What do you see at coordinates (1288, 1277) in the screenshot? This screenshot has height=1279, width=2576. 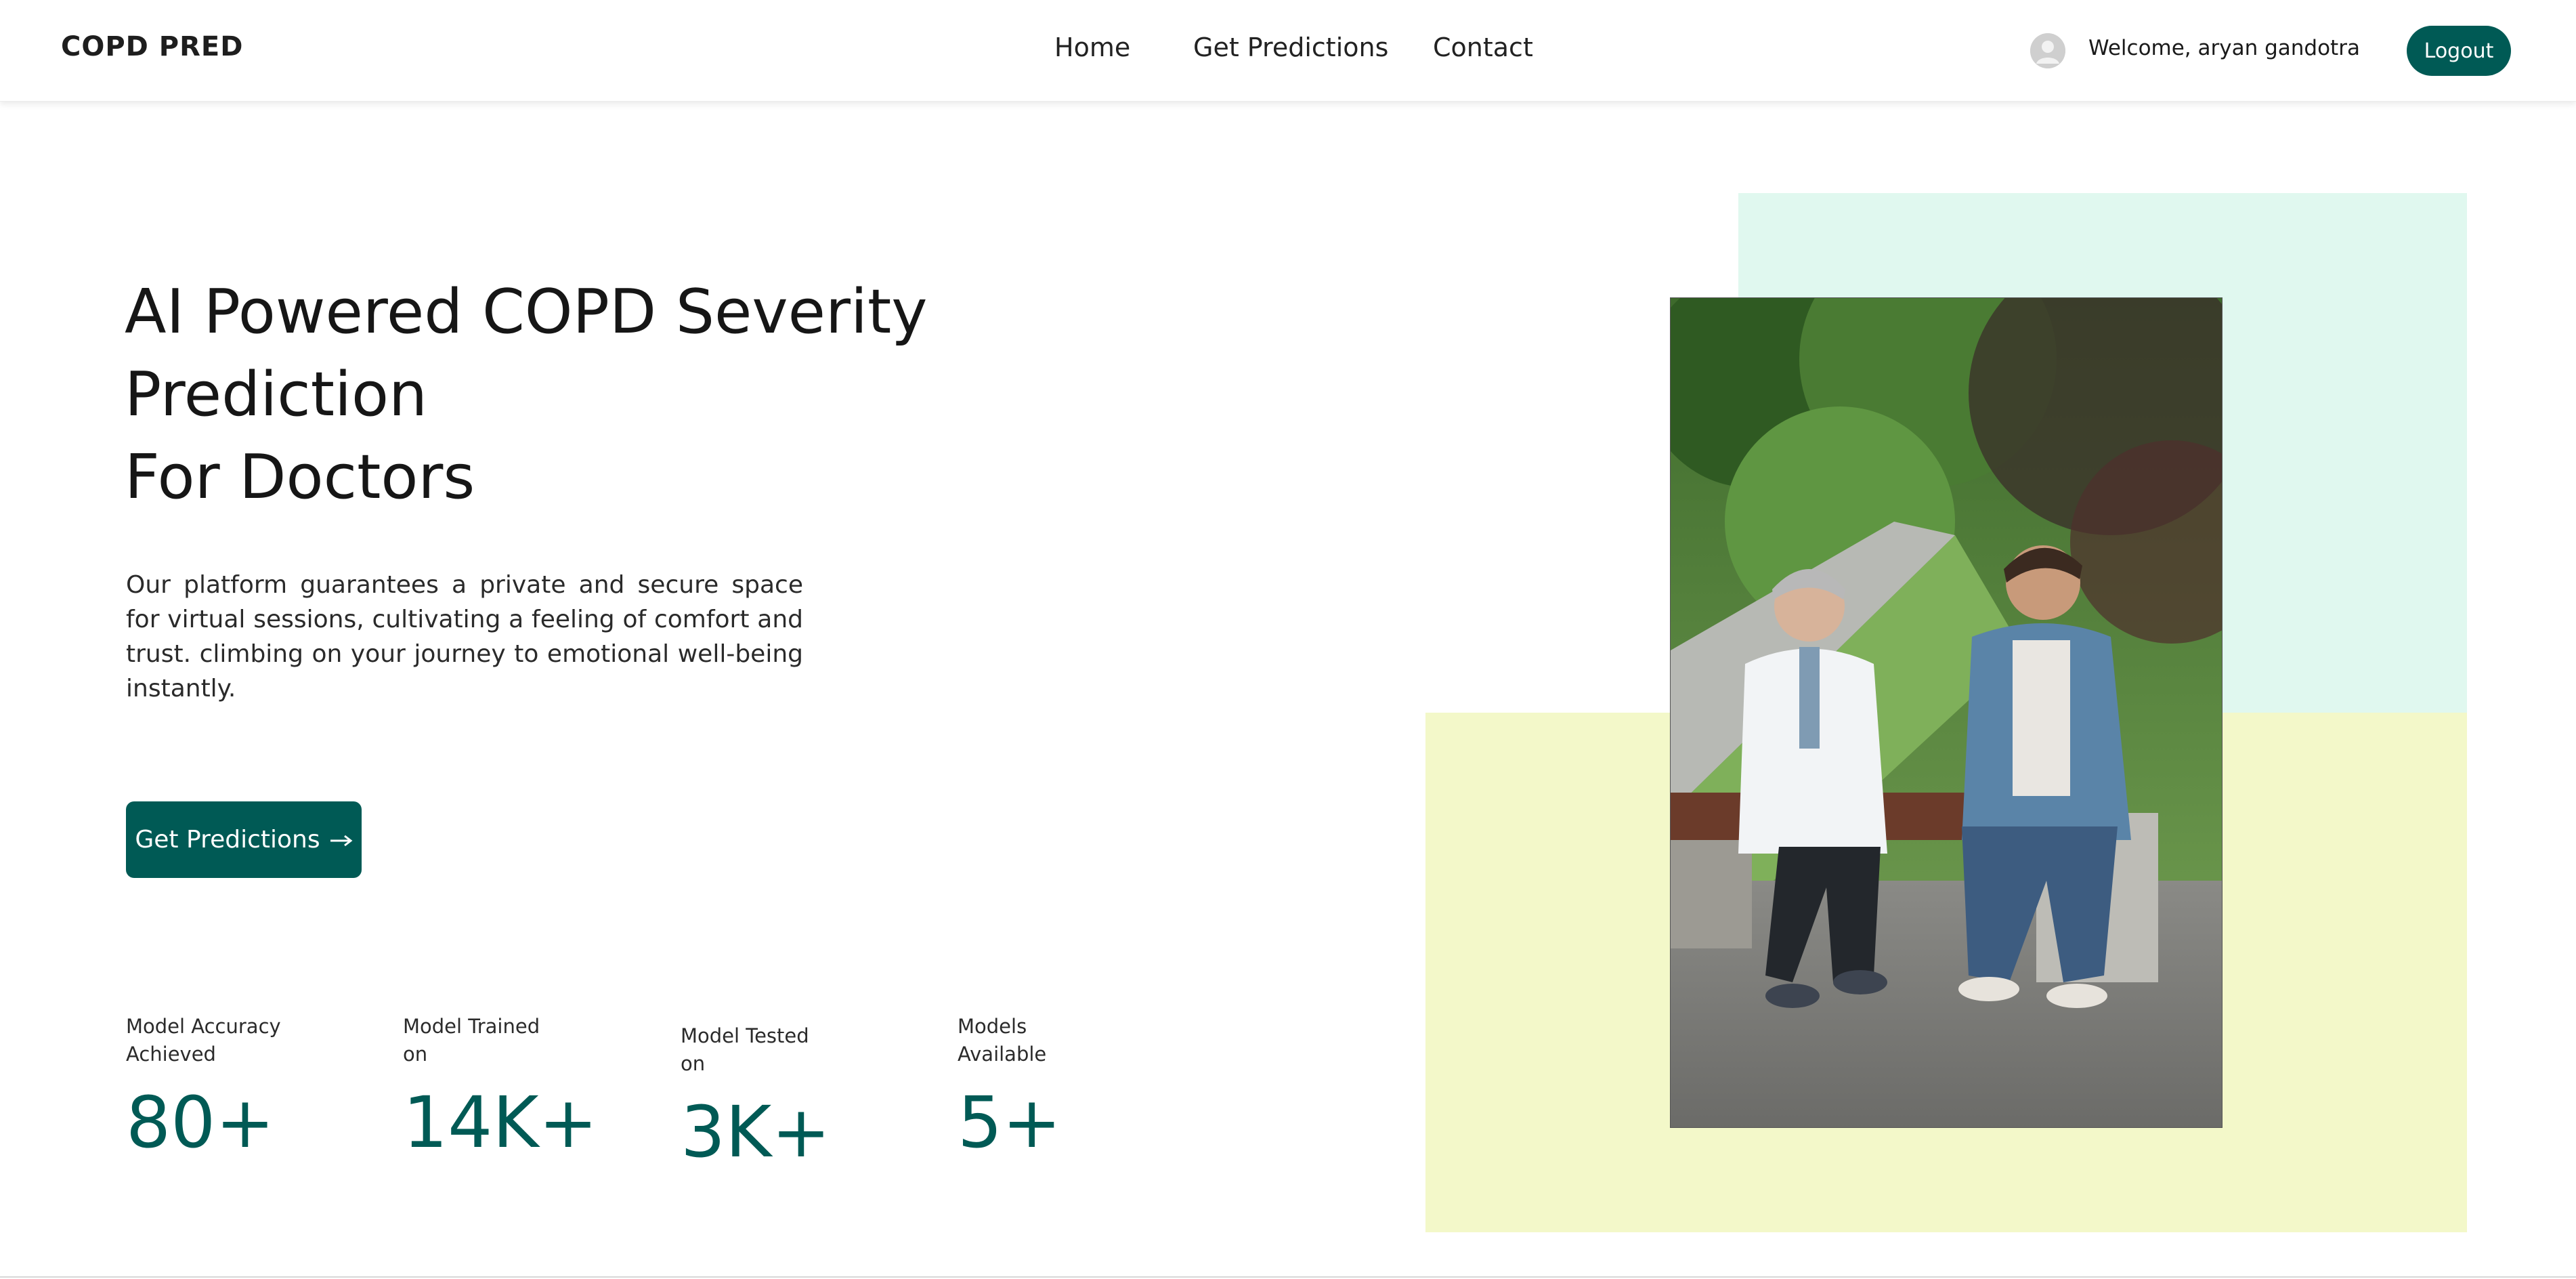 I see `footer-divider` at bounding box center [1288, 1277].